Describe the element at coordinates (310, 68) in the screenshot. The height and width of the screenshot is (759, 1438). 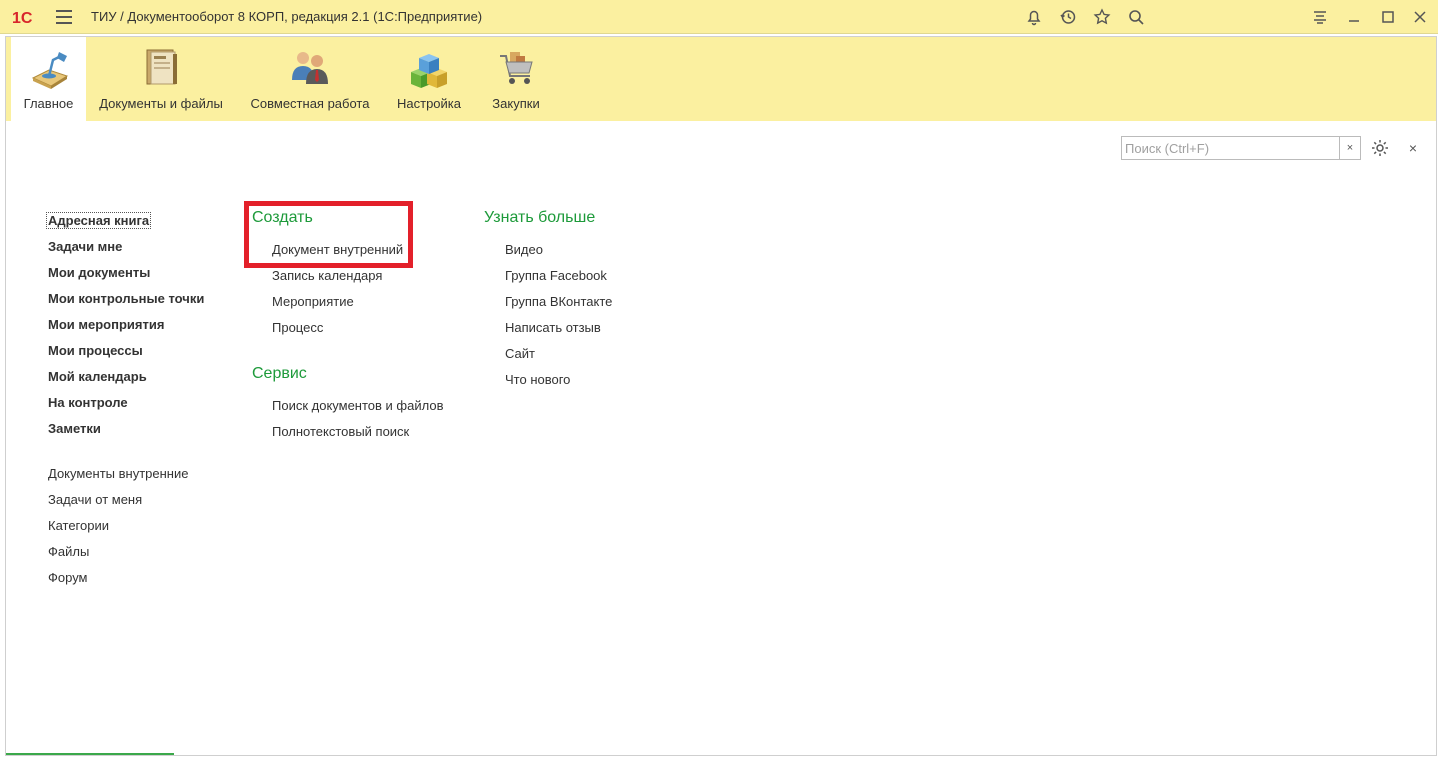
I see `people-icon` at that location.